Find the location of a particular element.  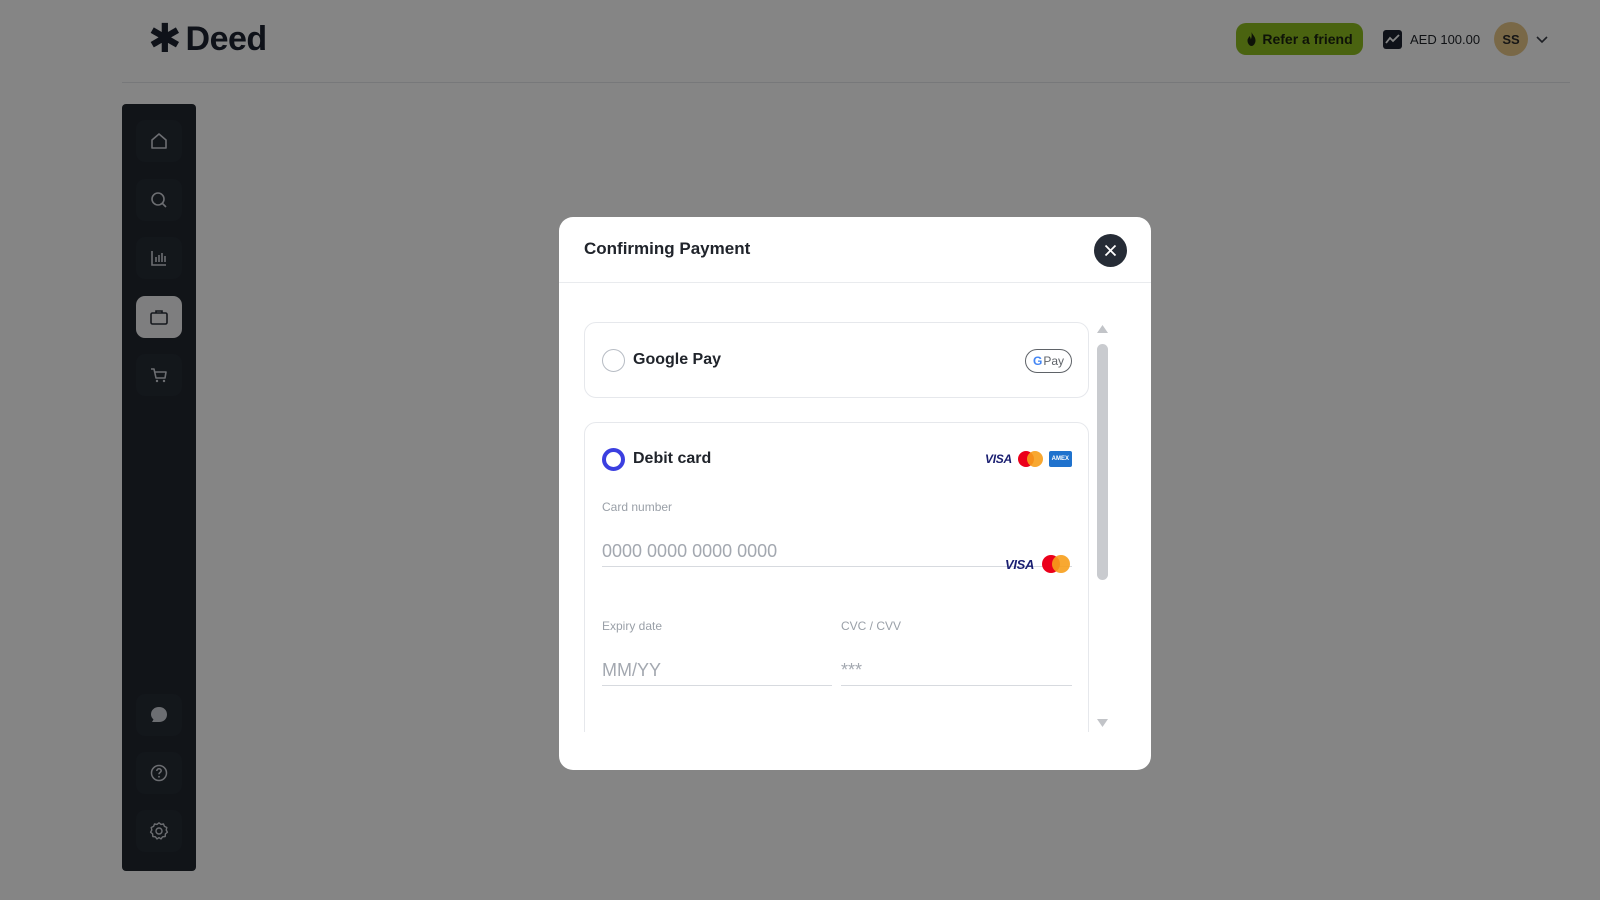

close-icon is located at coordinates (1110, 250).